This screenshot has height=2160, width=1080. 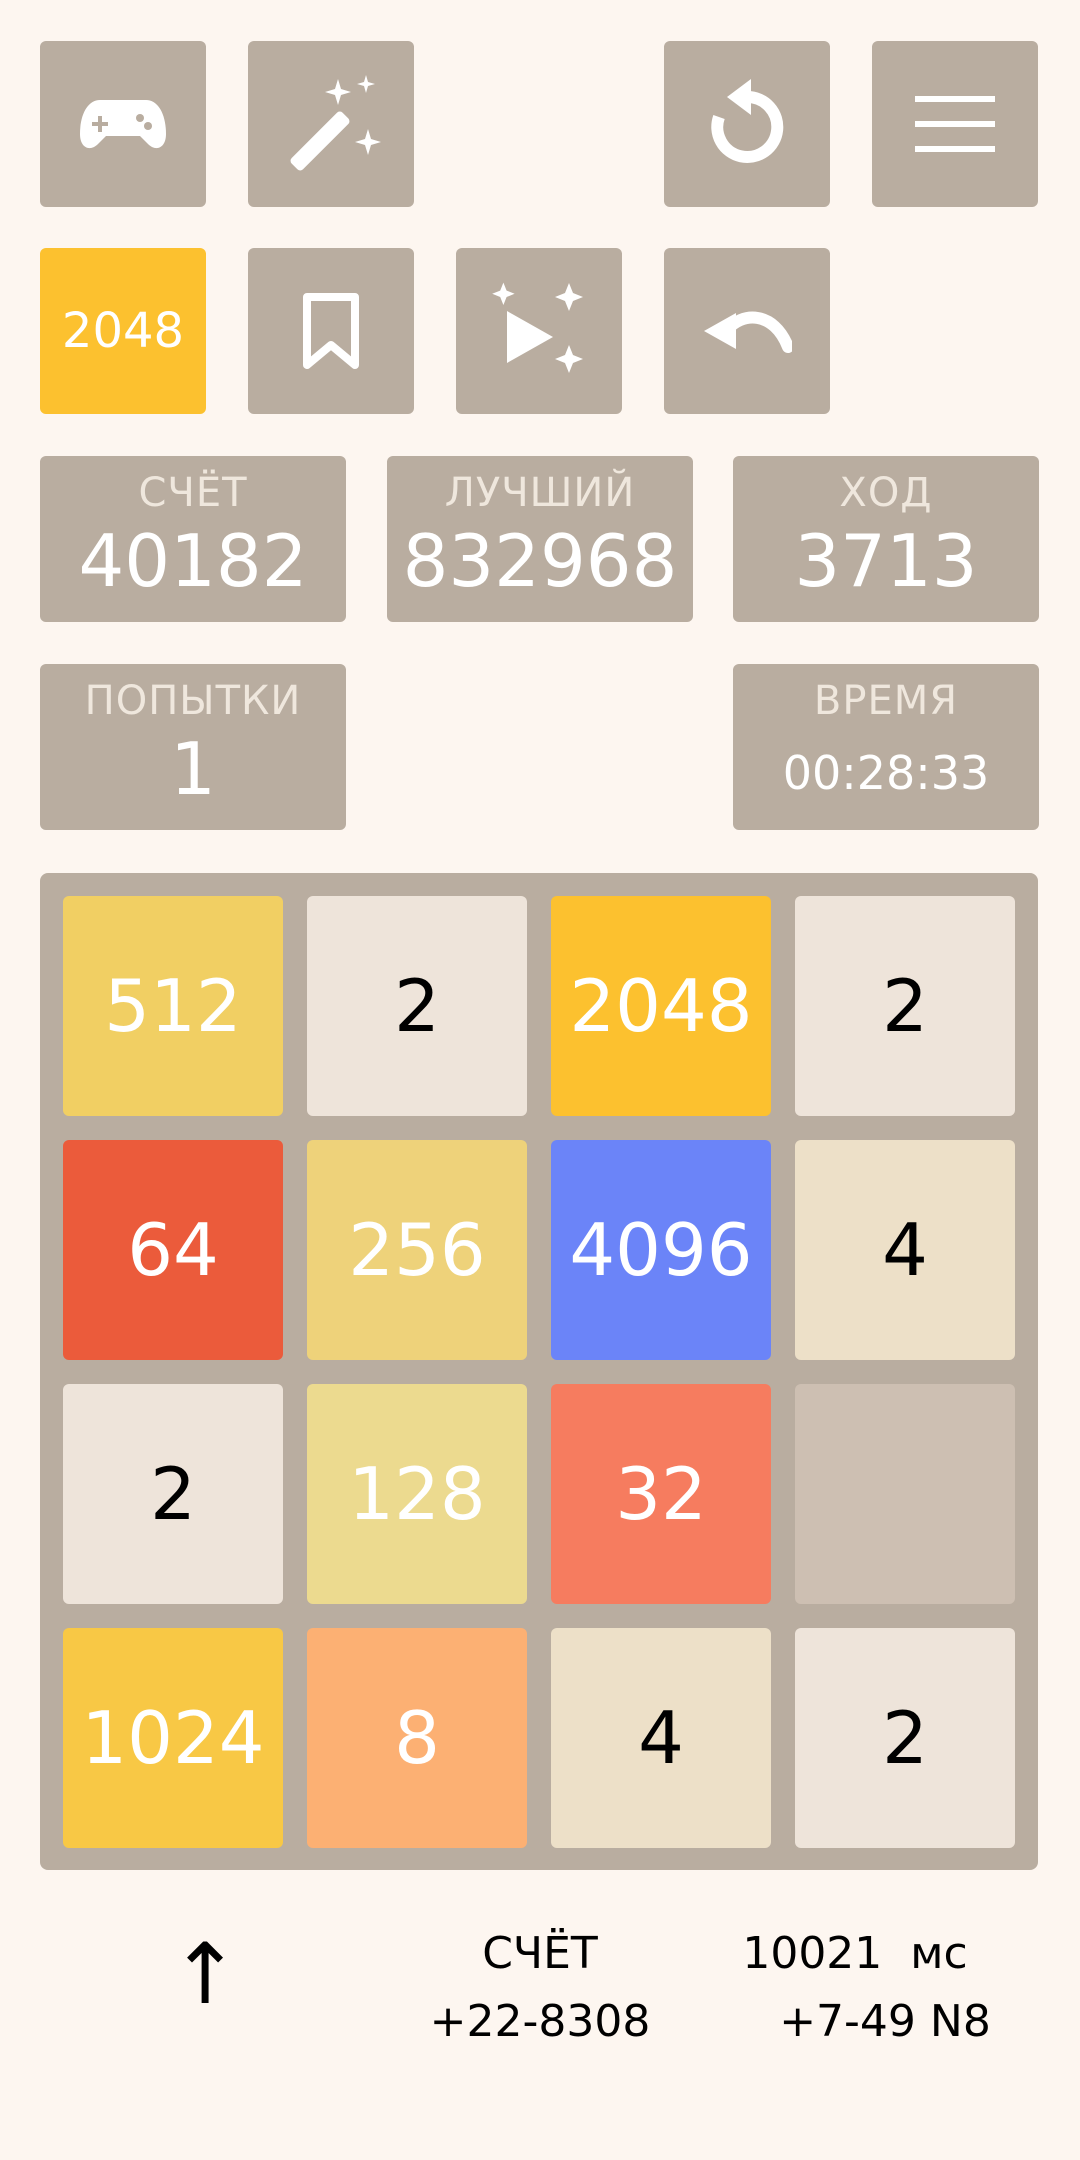 What do you see at coordinates (885, 2021) in the screenshot?
I see `footer-extra: +7-49 N8` at bounding box center [885, 2021].